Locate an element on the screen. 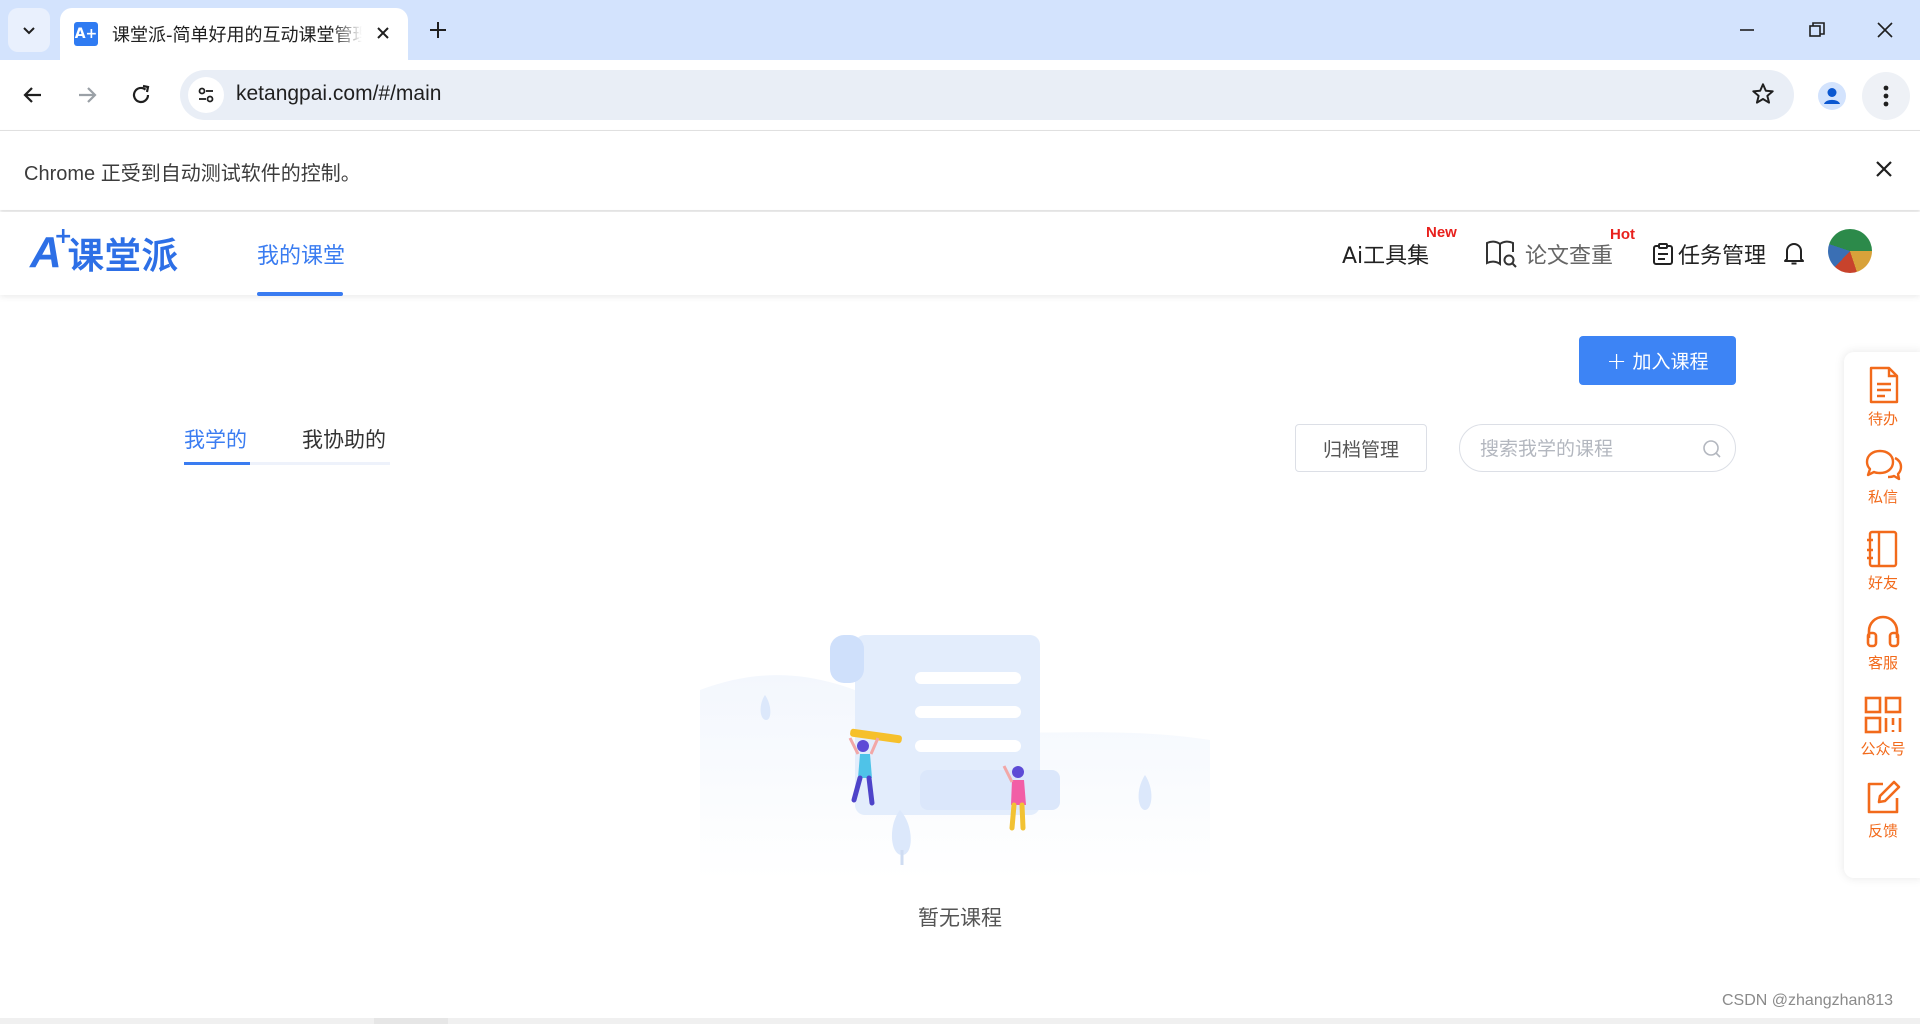 This screenshot has width=1920, height=1024. new-tab-button is located at coordinates (438, 30).